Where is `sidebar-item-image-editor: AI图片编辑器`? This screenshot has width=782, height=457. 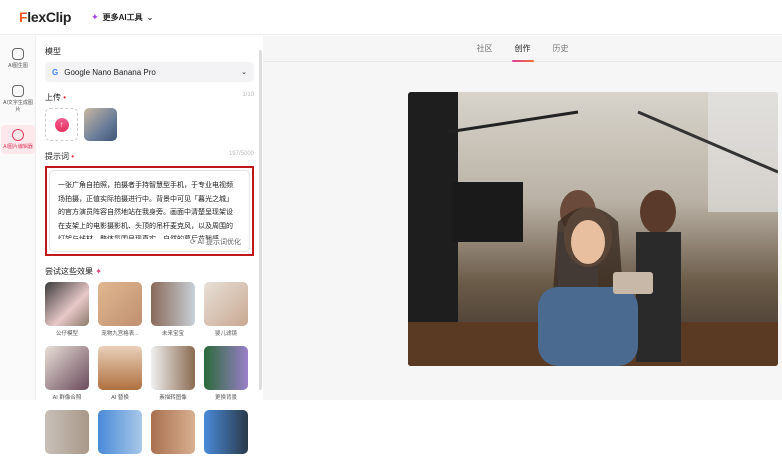 sidebar-item-image-editor: AI图片编辑器 is located at coordinates (18, 139).